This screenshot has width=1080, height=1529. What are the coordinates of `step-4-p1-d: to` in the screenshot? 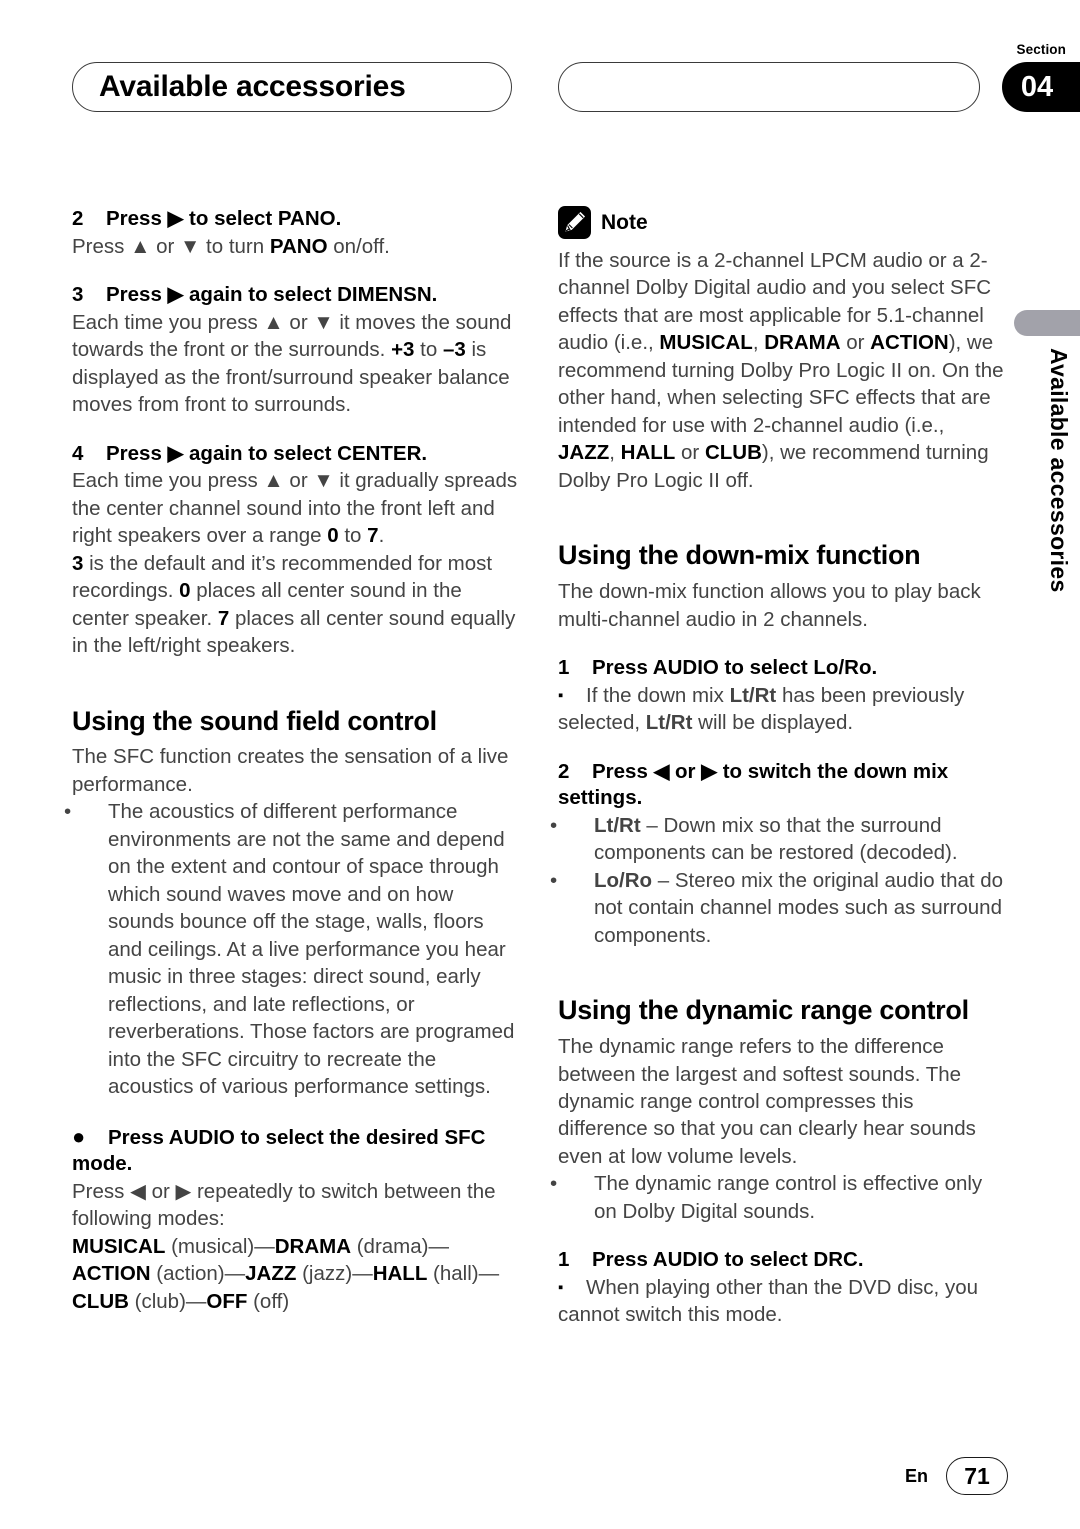 It's located at (353, 536).